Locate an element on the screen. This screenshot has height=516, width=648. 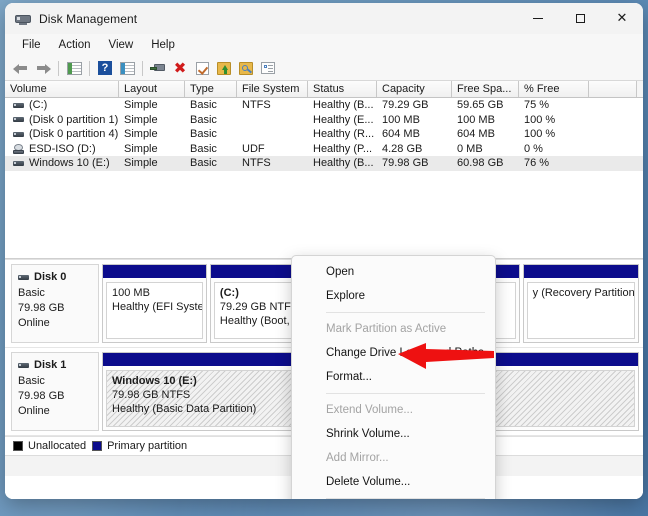
cell-file-system: NTFS is located at coordinates (256, 105).